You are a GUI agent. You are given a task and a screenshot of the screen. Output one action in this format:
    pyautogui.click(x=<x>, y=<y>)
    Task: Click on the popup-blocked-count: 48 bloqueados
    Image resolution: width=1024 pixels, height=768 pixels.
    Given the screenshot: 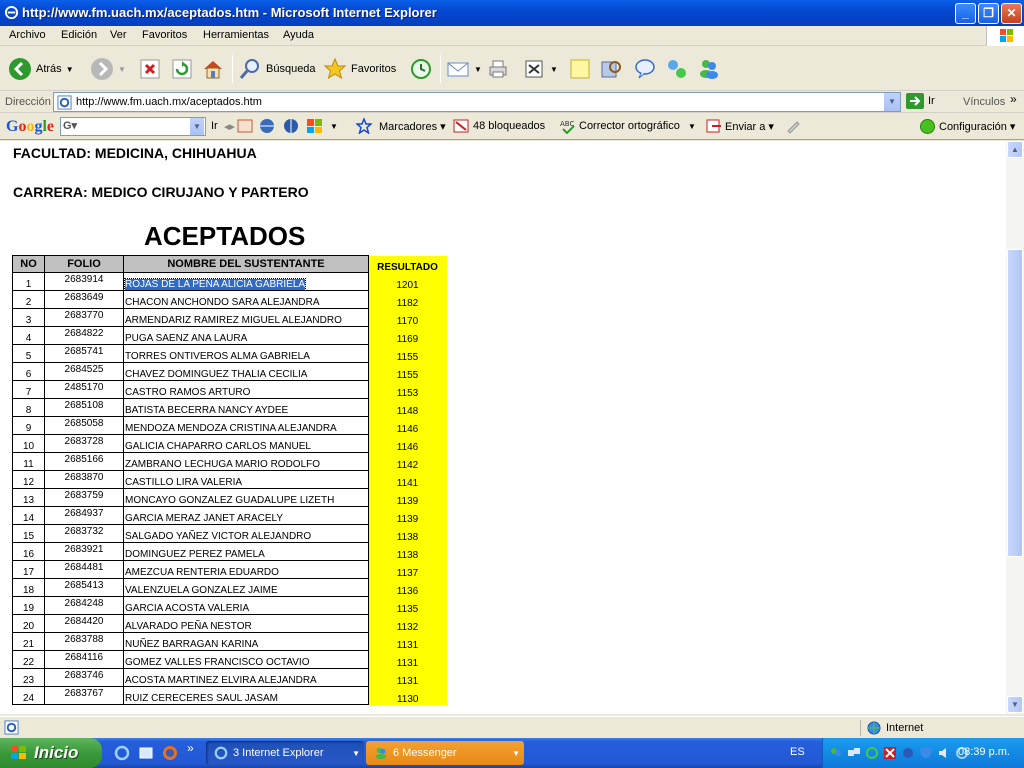 What is the action you would take?
    pyautogui.click(x=509, y=126)
    